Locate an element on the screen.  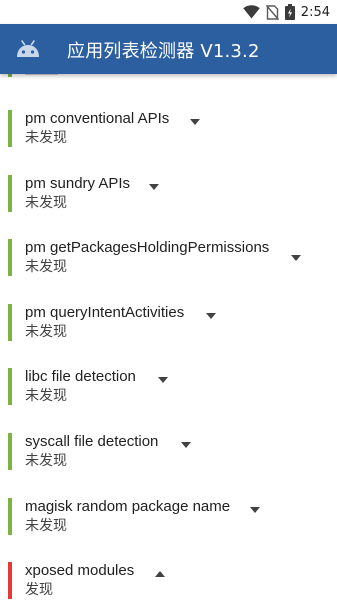
item-title: pm sundry APIs is located at coordinates (78, 183).